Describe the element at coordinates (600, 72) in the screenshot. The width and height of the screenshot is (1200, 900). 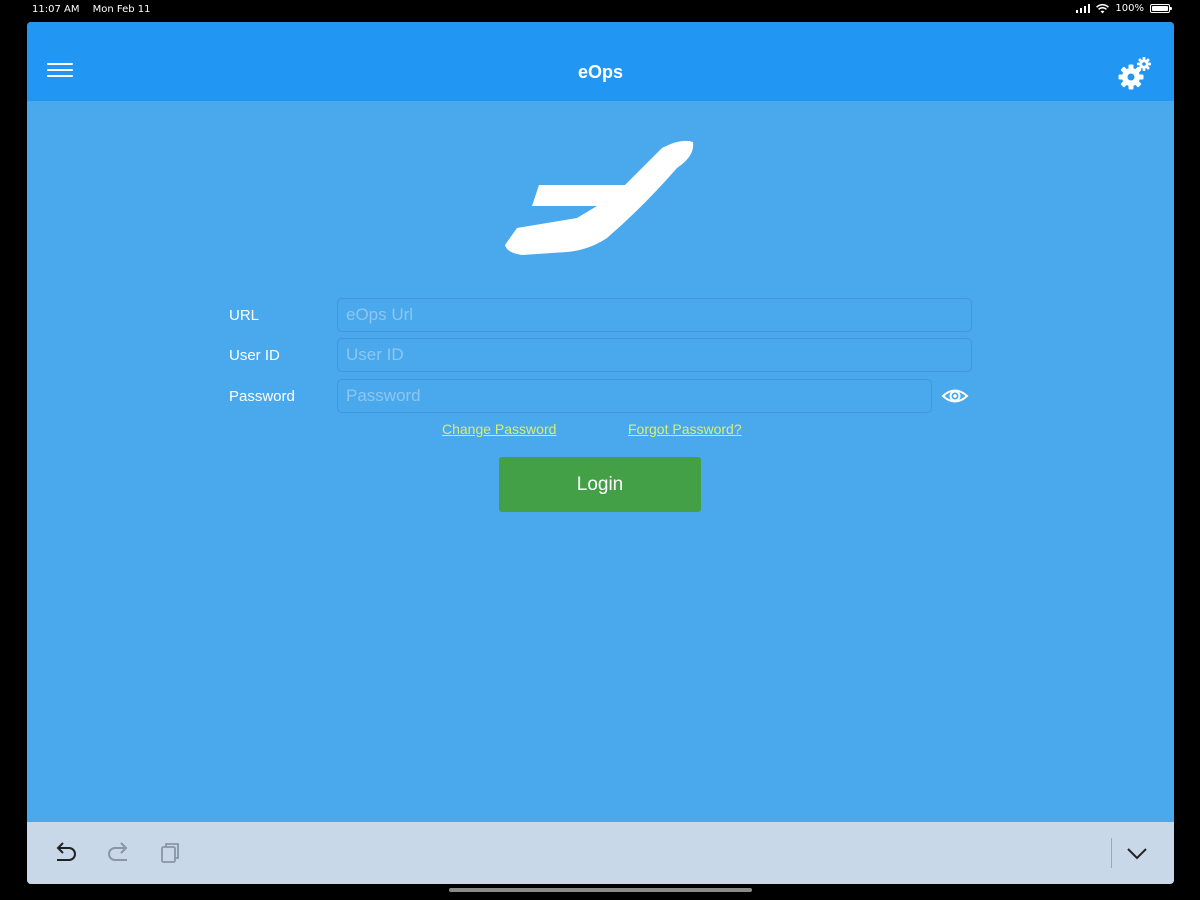
I see `page-title: eOps` at that location.